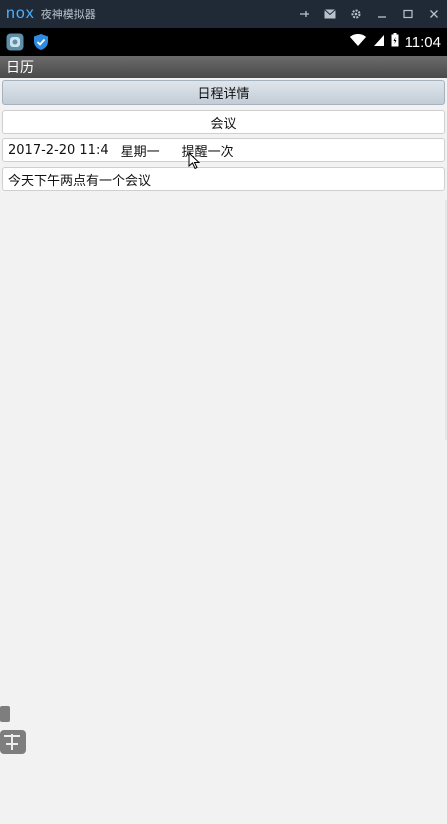 The image size is (447, 824). What do you see at coordinates (15, 730) in the screenshot?
I see `watermark-logo` at bounding box center [15, 730].